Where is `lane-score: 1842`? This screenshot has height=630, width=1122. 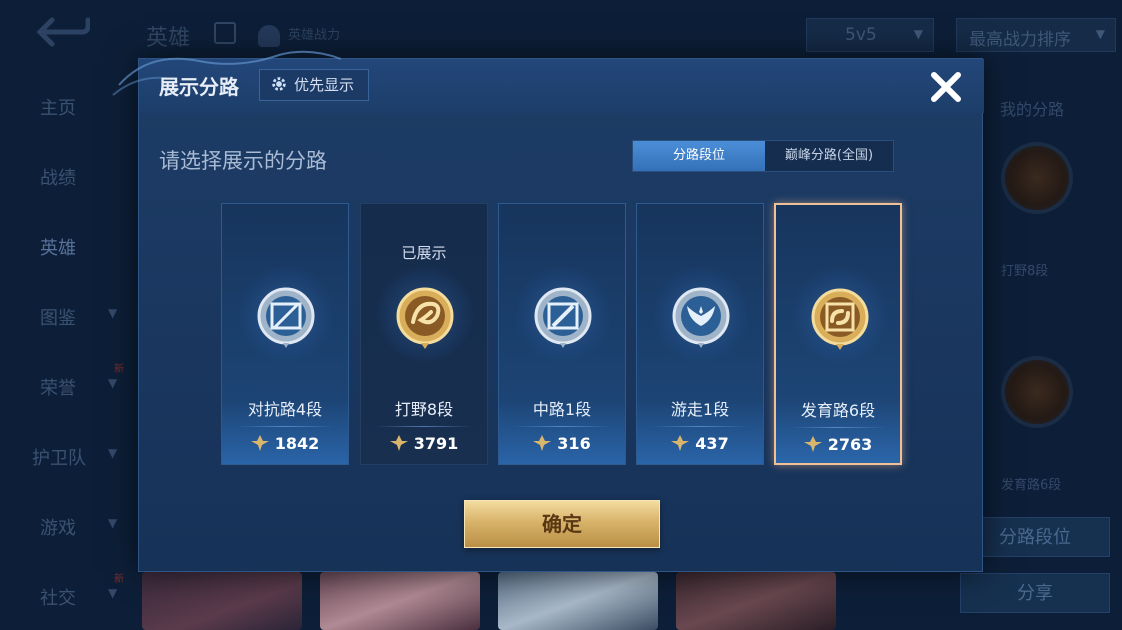
lane-score: 1842 is located at coordinates (285, 443).